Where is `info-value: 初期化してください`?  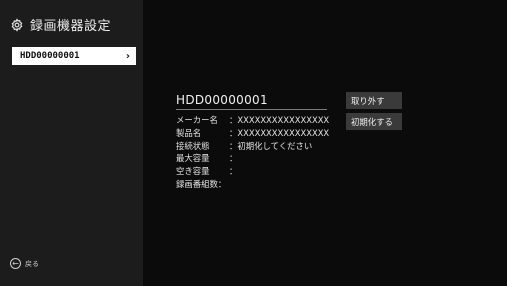
info-value: 初期化してください is located at coordinates (275, 145).